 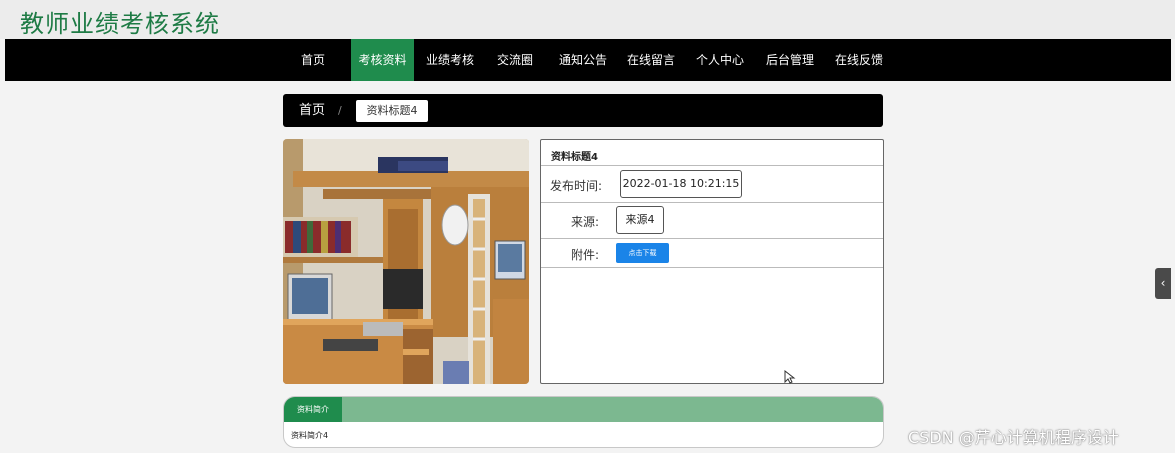 What do you see at coordinates (583, 409) in the screenshot?
I see `intro-header-bar: 资料简介` at bounding box center [583, 409].